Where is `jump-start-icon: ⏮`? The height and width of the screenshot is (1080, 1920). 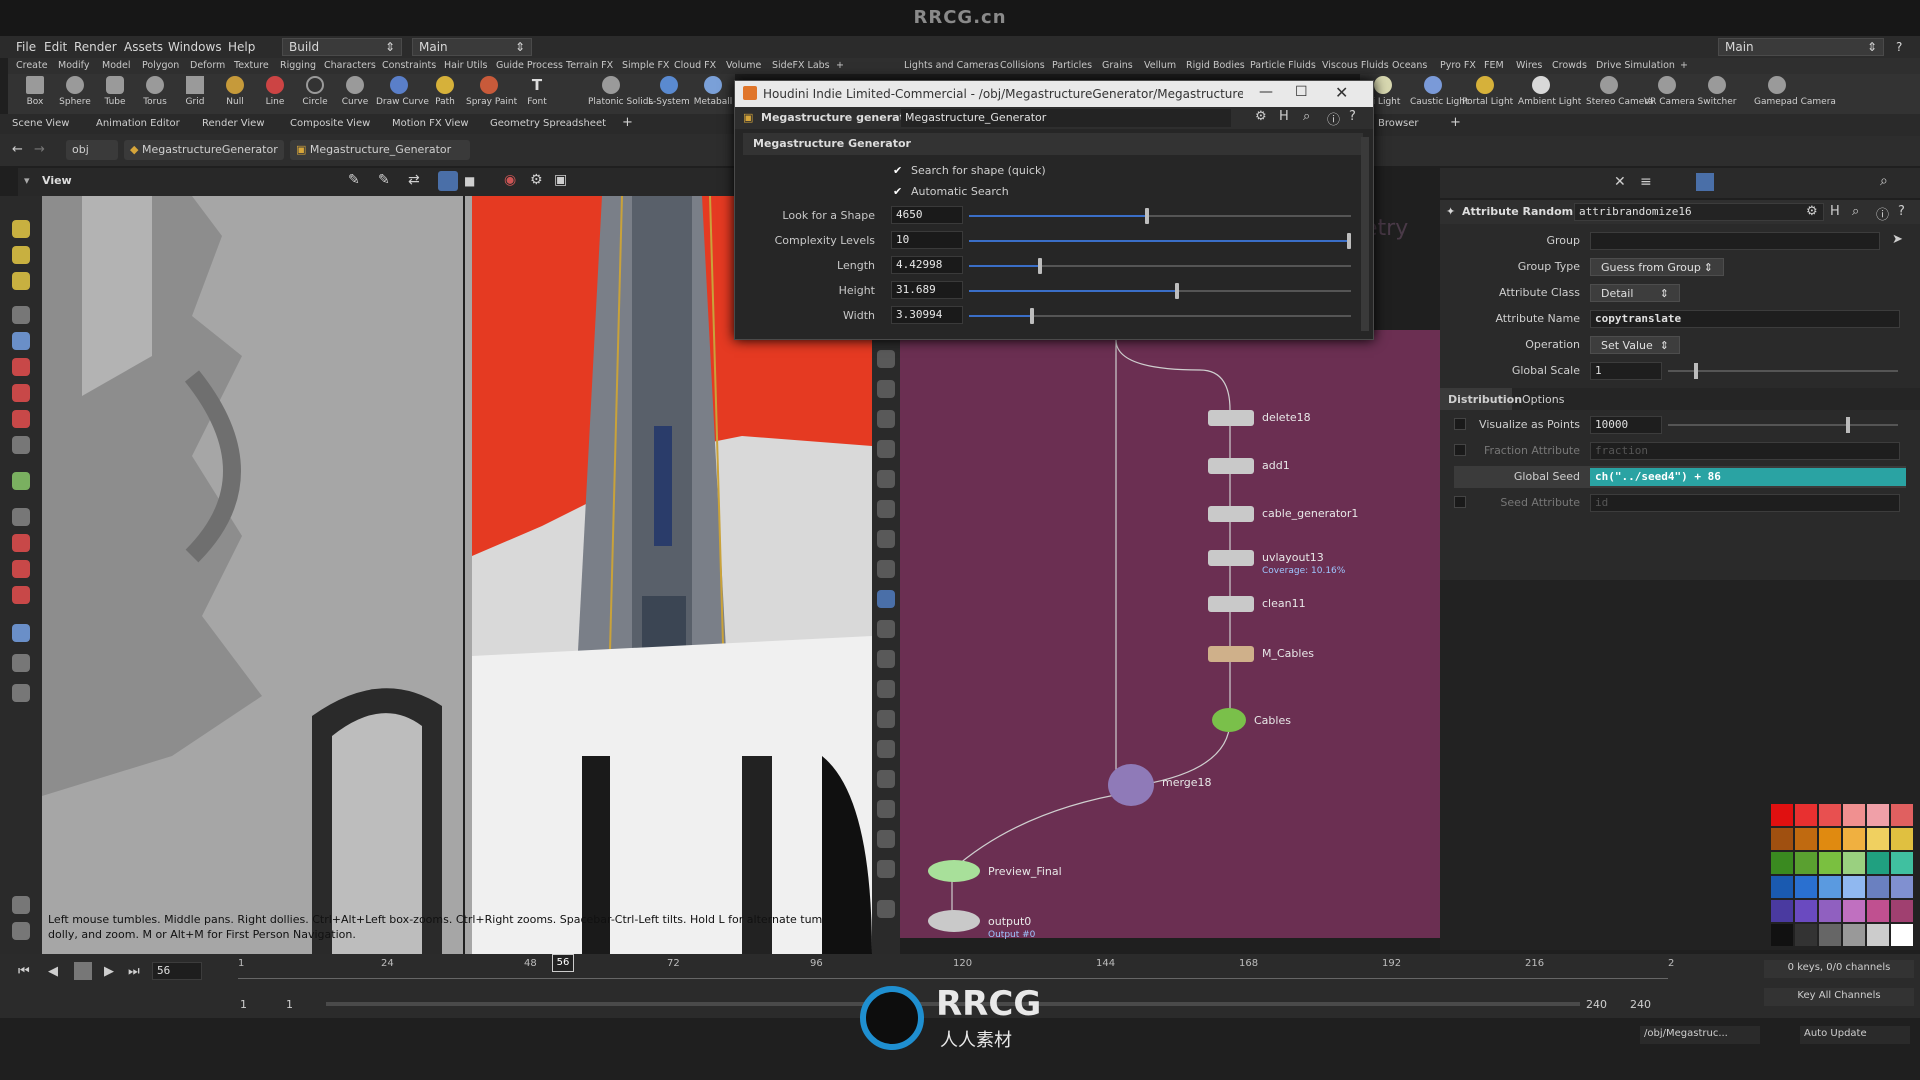 jump-start-icon: ⏮ is located at coordinates (24, 971).